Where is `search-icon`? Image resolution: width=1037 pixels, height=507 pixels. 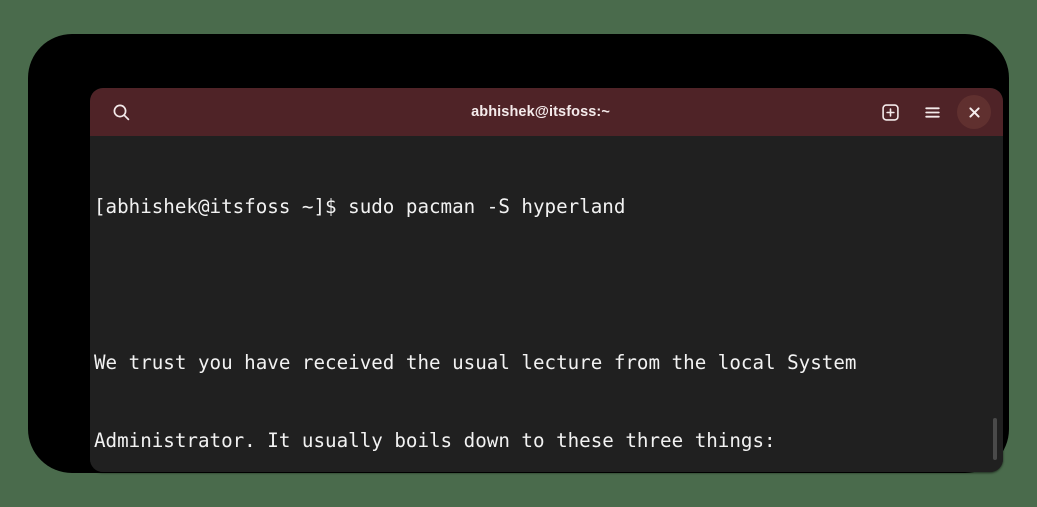
search-icon is located at coordinates (121, 112).